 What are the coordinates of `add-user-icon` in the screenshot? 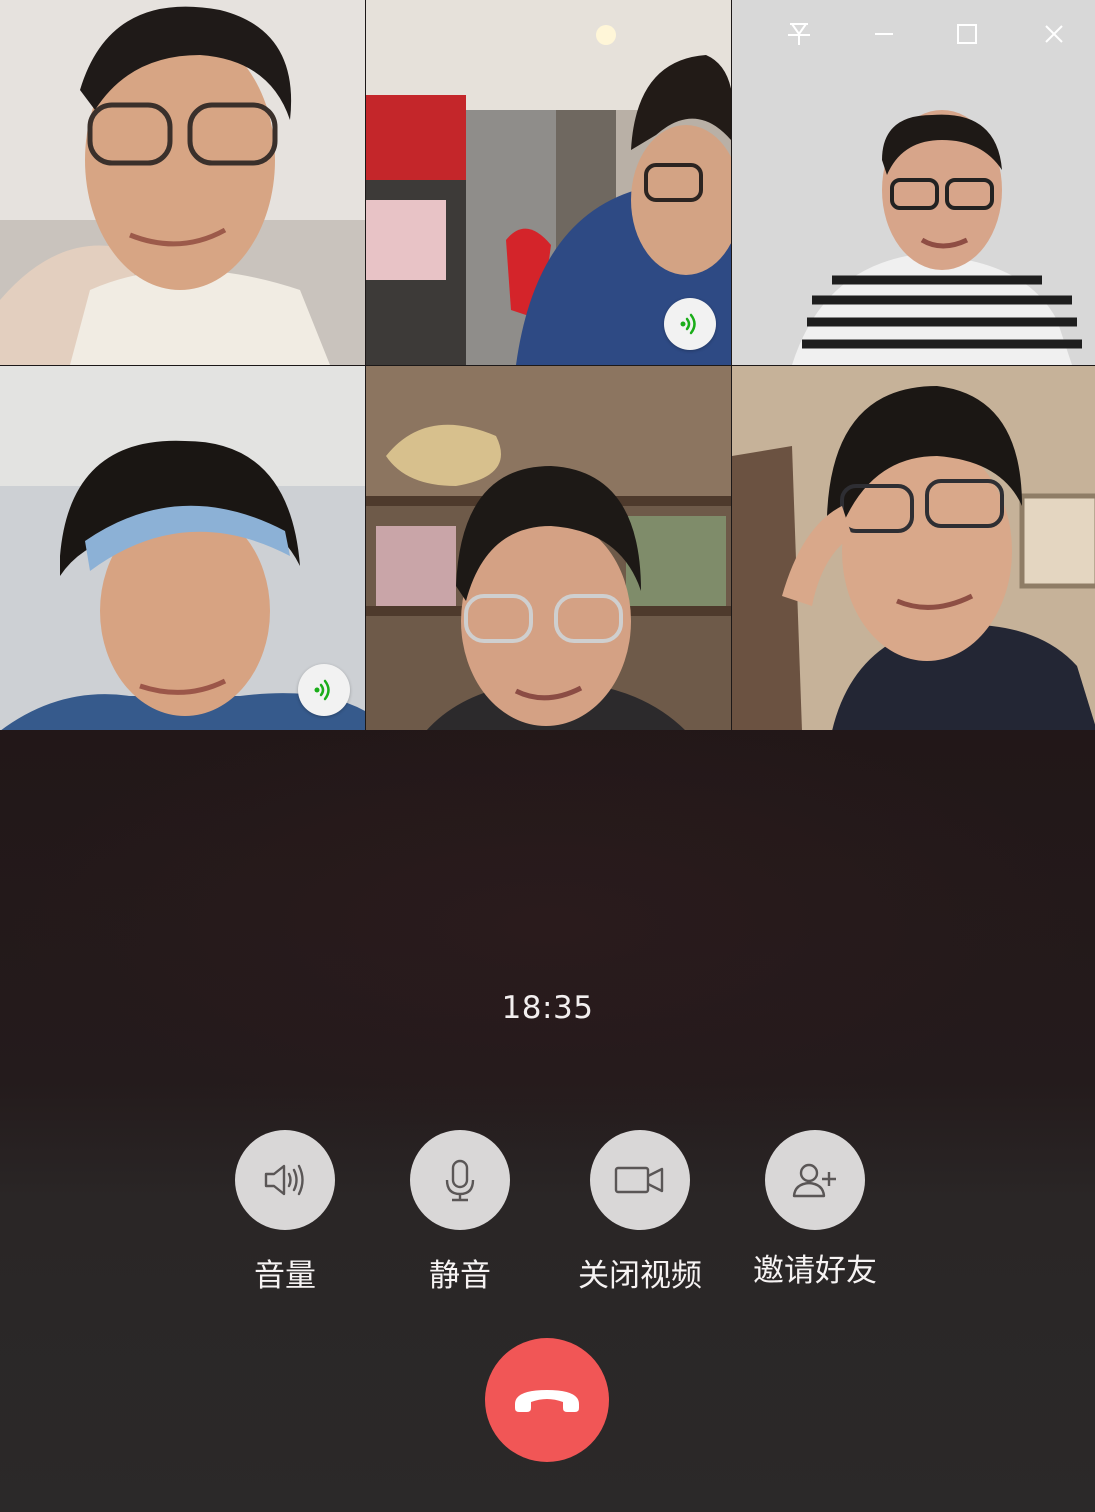 It's located at (814, 1180).